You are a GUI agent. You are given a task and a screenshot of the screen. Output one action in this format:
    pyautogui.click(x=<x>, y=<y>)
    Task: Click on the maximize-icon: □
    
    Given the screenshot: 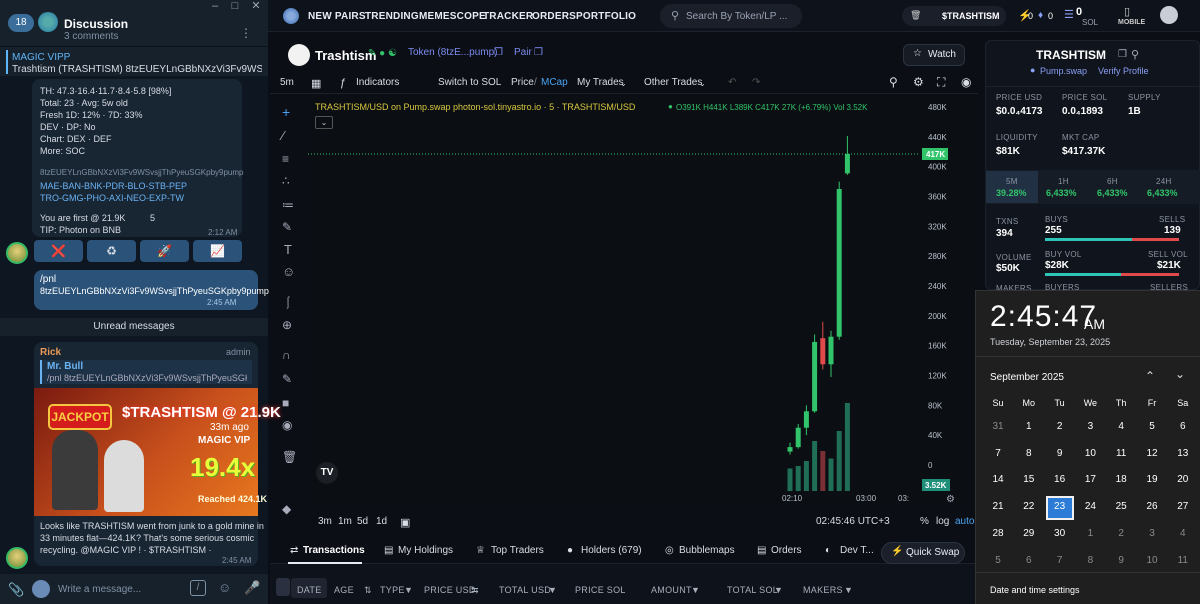 What is the action you would take?
    pyautogui.click(x=235, y=6)
    